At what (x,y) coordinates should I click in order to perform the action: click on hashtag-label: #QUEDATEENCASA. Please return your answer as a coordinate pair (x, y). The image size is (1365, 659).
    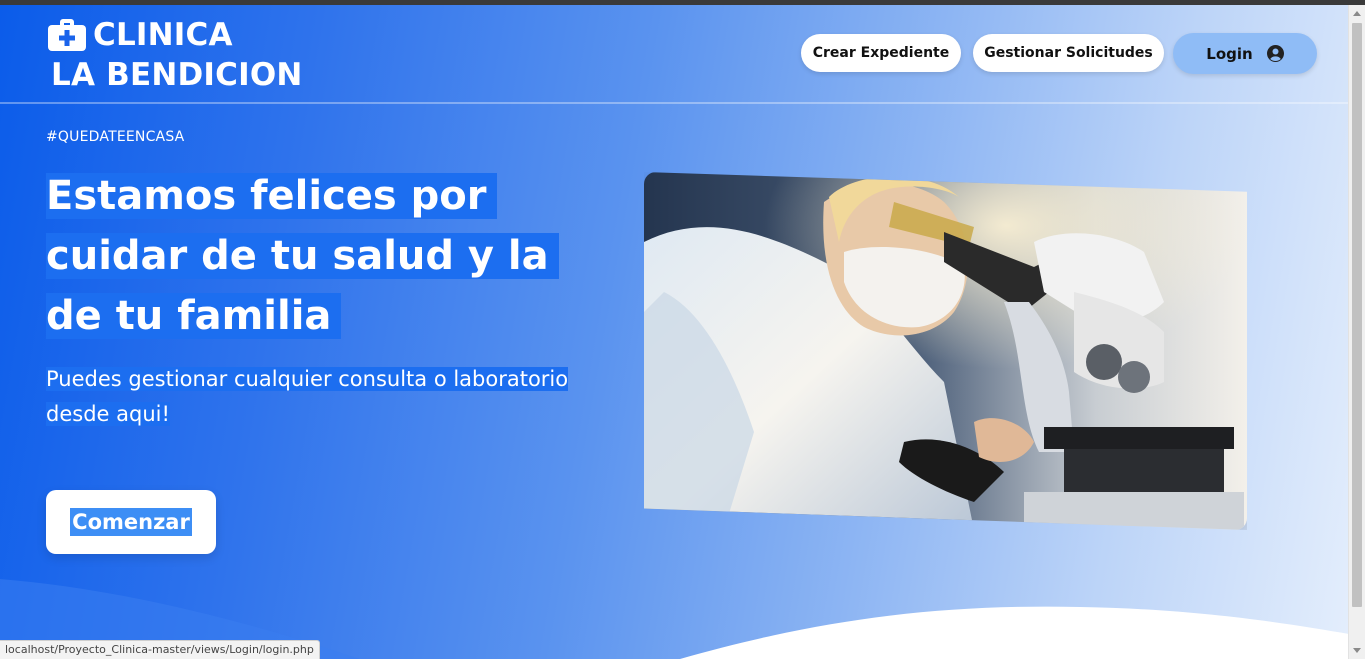
    Looking at the image, I should click on (115, 137).